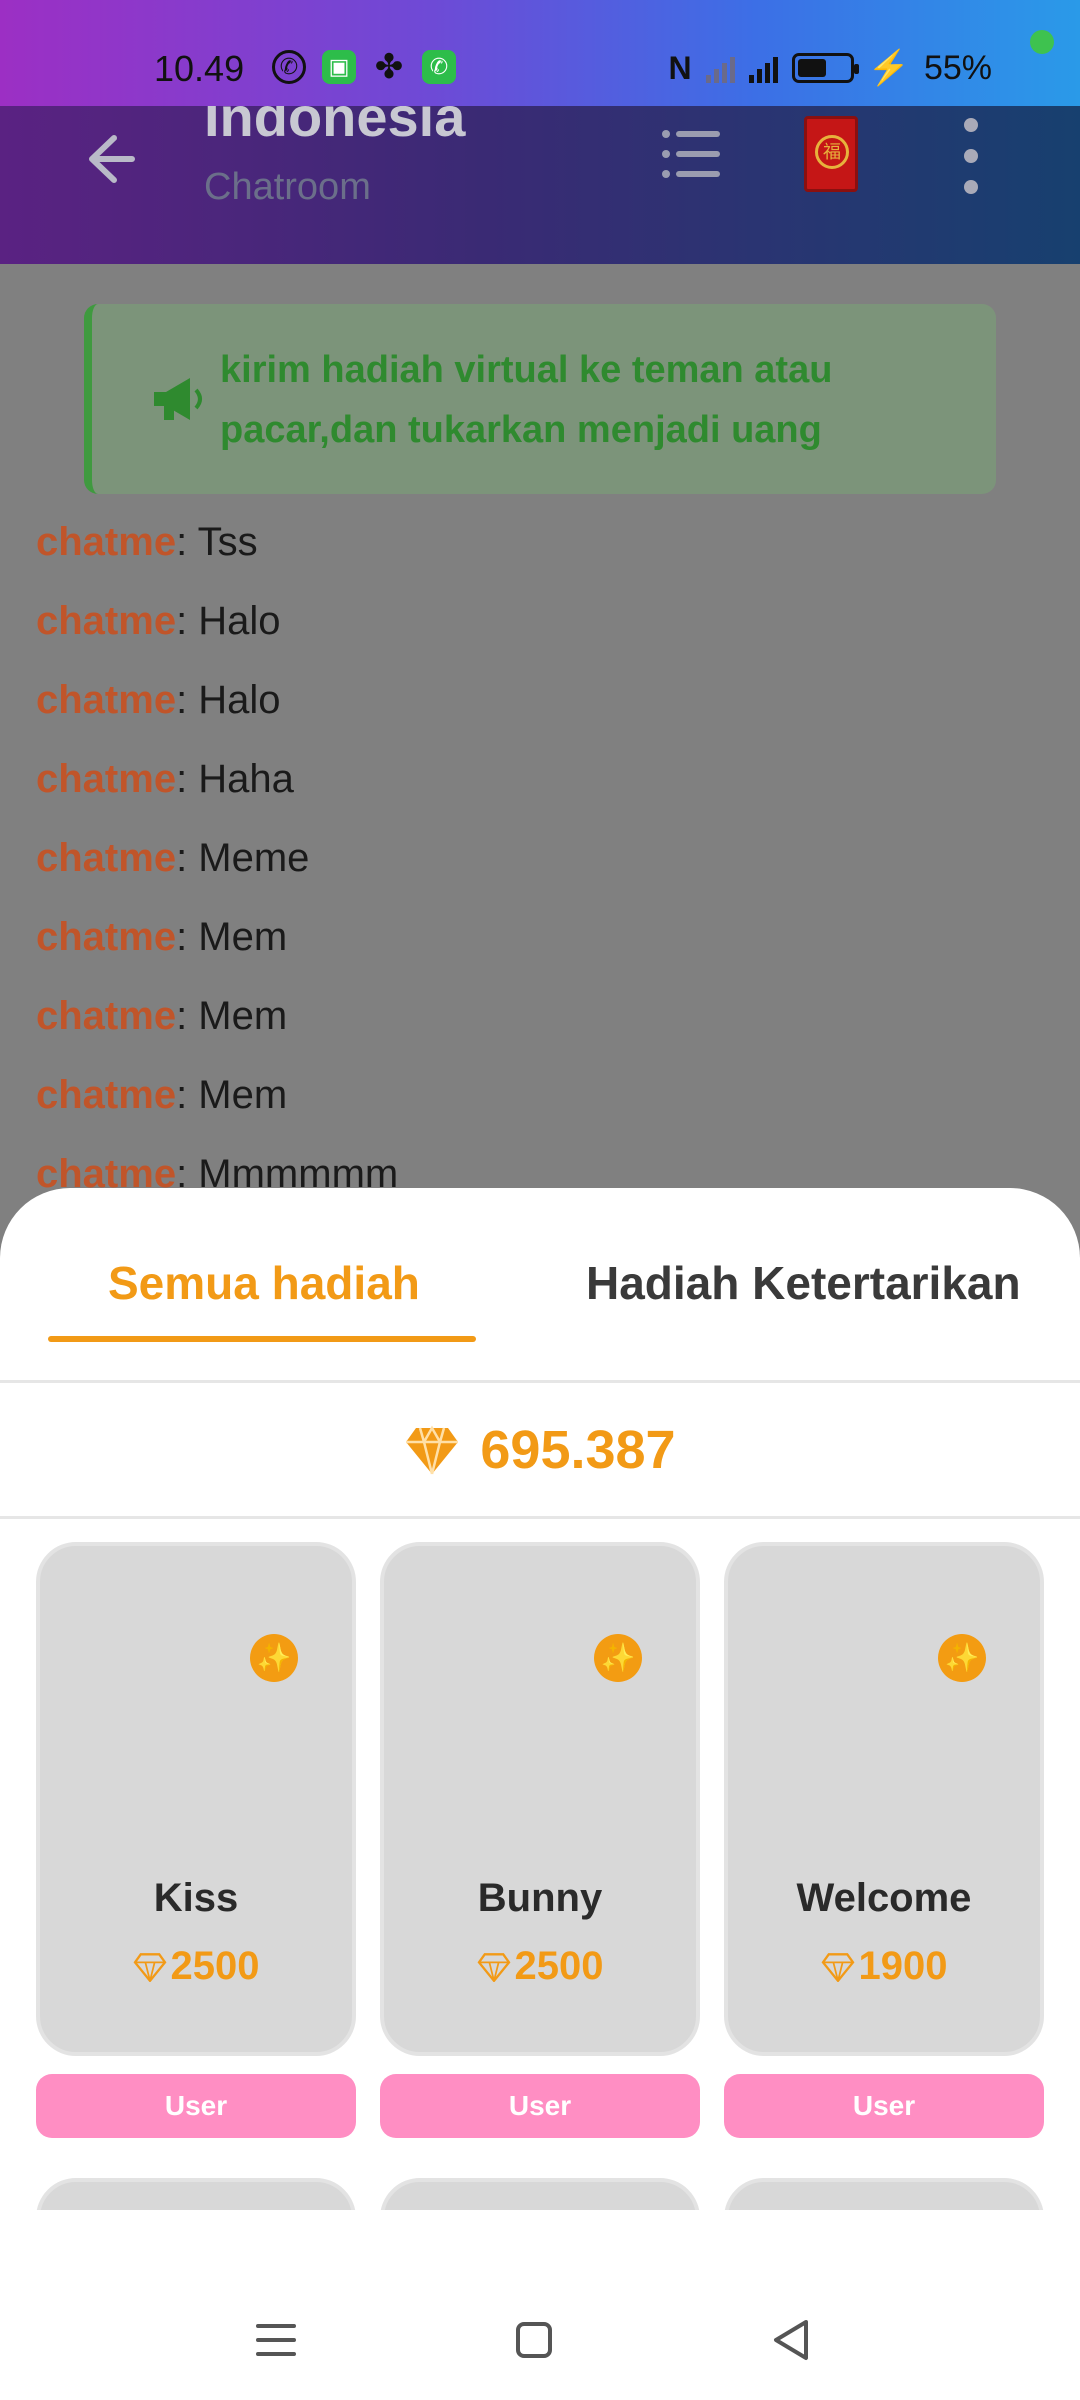 Image resolution: width=1080 pixels, height=2400 pixels. I want to click on pinwheel-icon: ✤, so click(389, 67).